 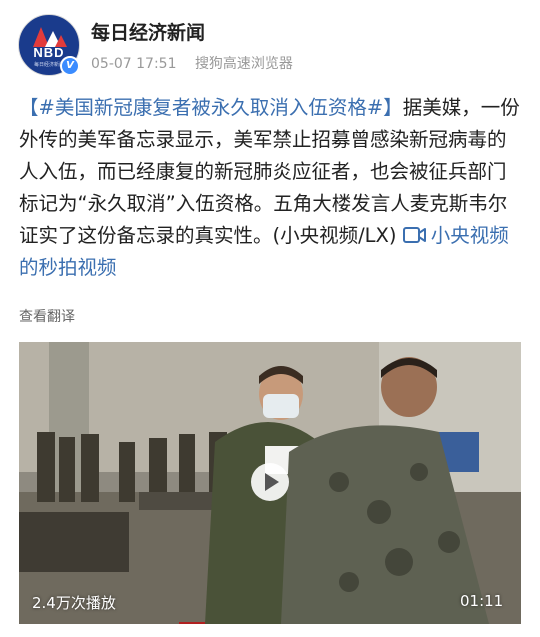 I want to click on post-time: 05-07 17:51, so click(x=134, y=64).